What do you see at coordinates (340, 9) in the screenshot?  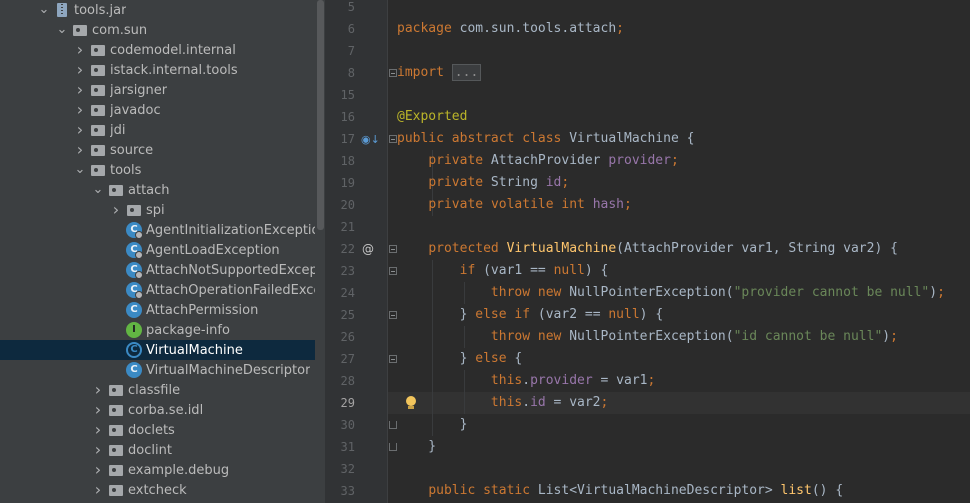 I see `line-number: 5` at bounding box center [340, 9].